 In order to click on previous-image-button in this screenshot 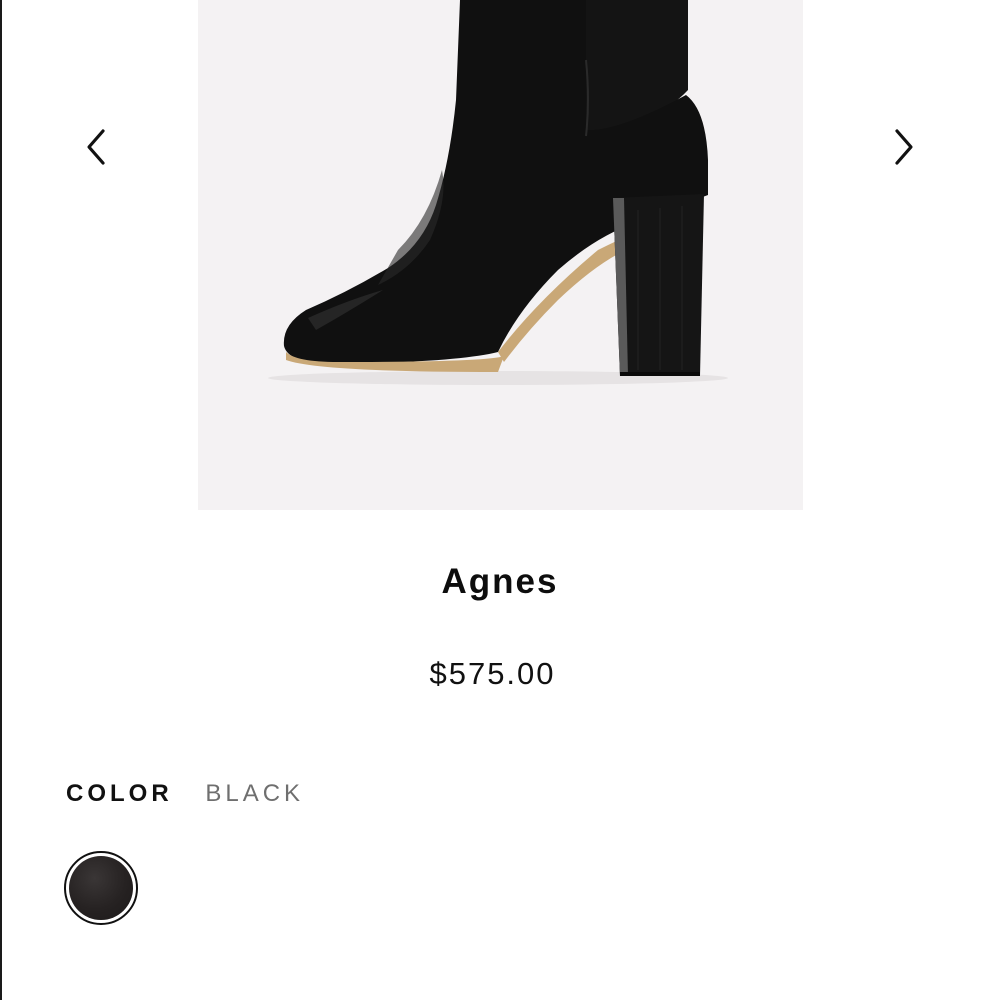, I will do `click(96, 147)`.